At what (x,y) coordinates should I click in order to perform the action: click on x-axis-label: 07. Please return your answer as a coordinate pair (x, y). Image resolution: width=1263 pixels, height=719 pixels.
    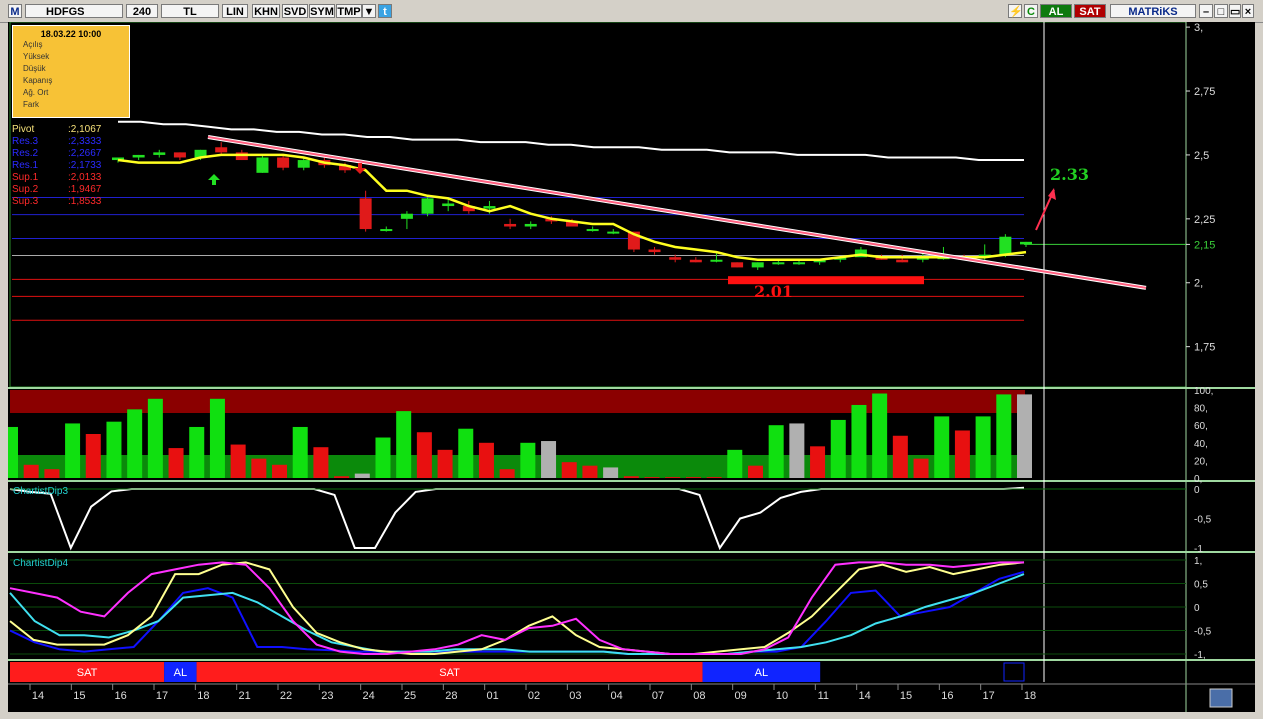
    Looking at the image, I should click on (658, 696).